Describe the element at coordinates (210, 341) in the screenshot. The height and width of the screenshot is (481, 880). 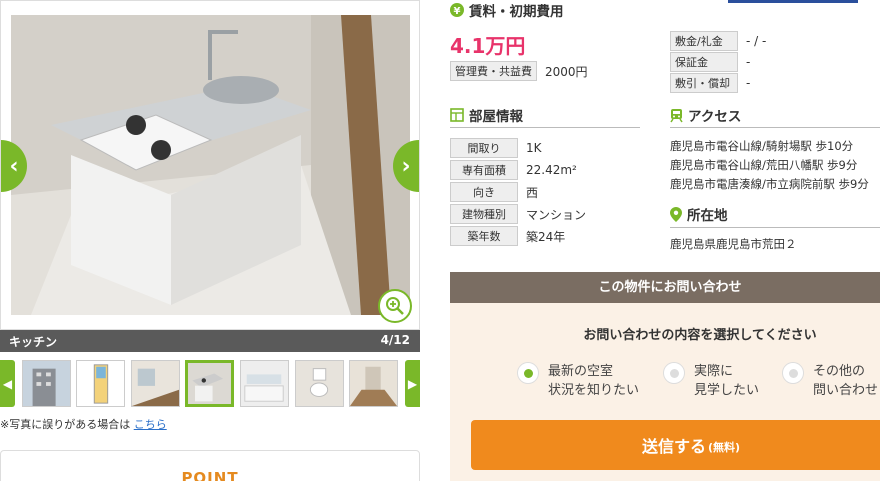
I see `photo-caption-bar: キッチン 4/12` at that location.